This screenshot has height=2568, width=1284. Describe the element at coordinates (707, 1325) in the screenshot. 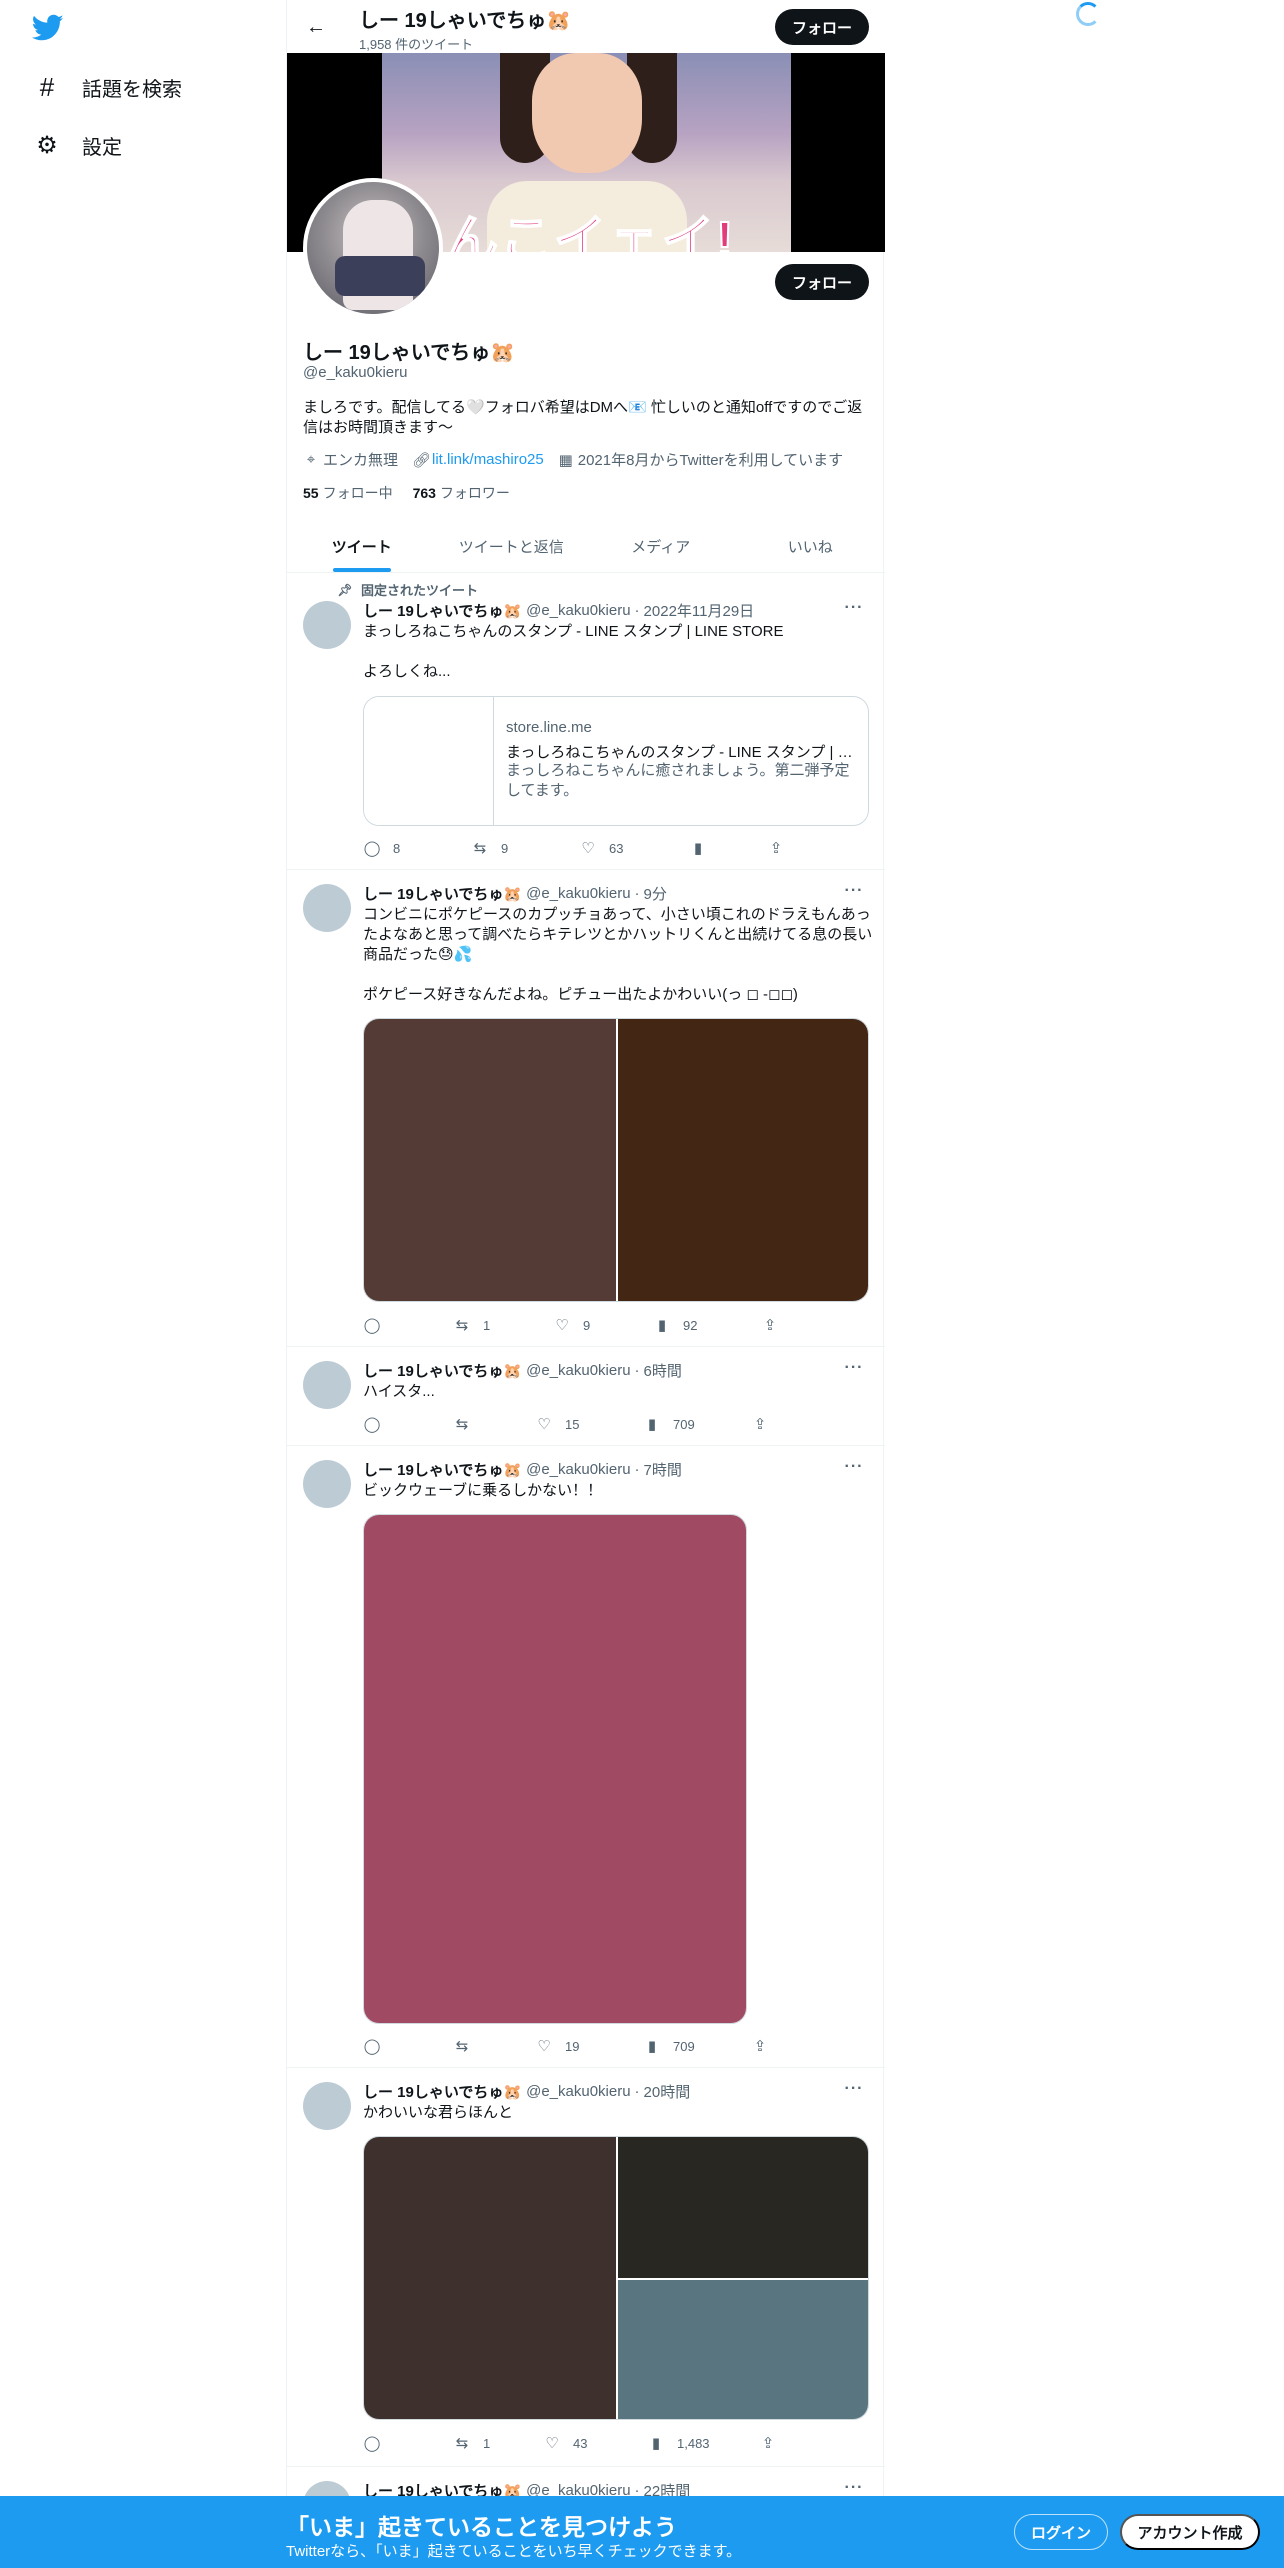

I see `views-button: ▮ 92` at that location.